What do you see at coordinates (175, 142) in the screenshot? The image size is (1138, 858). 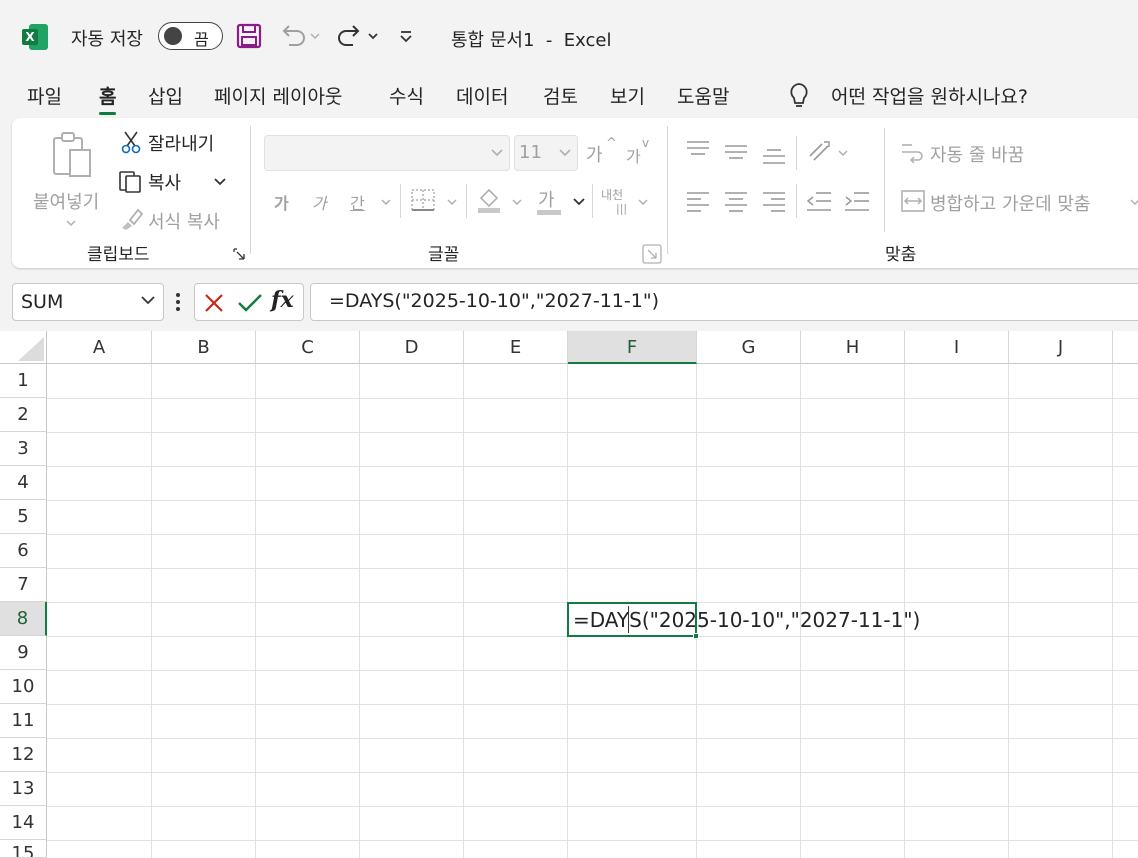 I see `cut-button: 잘라내기` at bounding box center [175, 142].